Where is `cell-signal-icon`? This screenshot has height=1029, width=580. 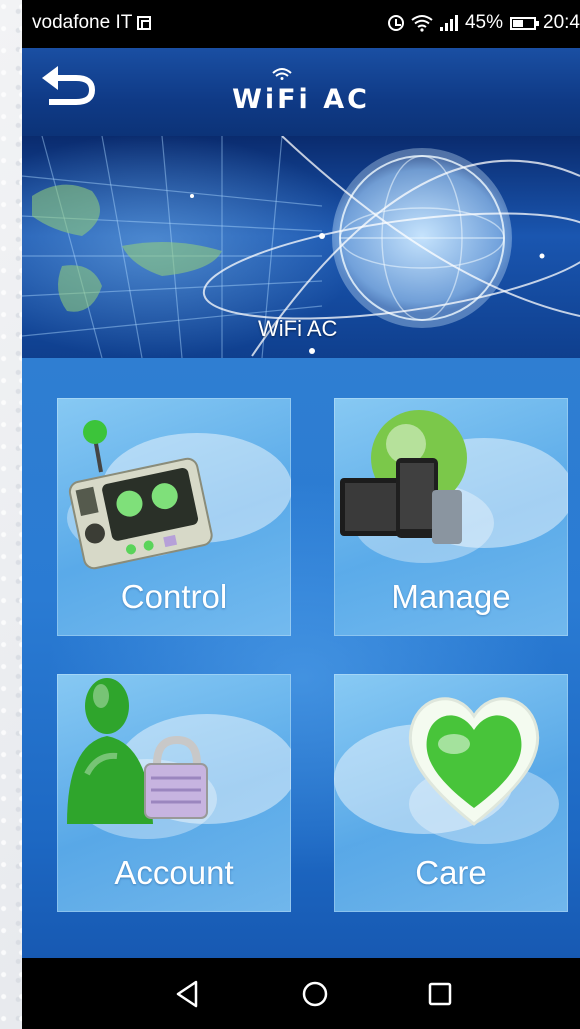 cell-signal-icon is located at coordinates (448, 23).